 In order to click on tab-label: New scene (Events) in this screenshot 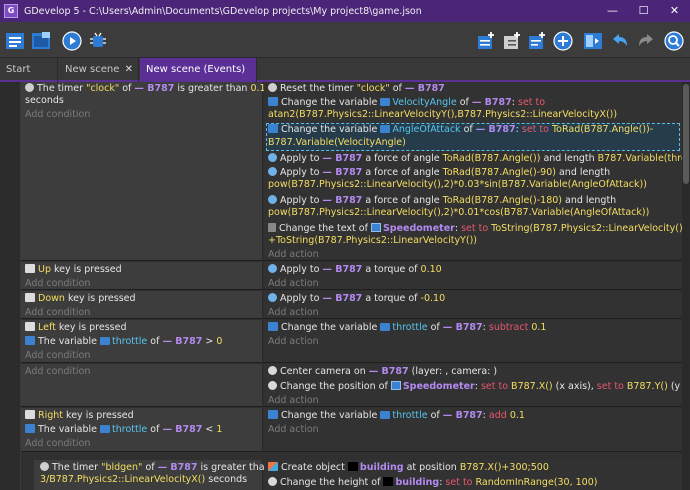, I will do `click(196, 69)`.